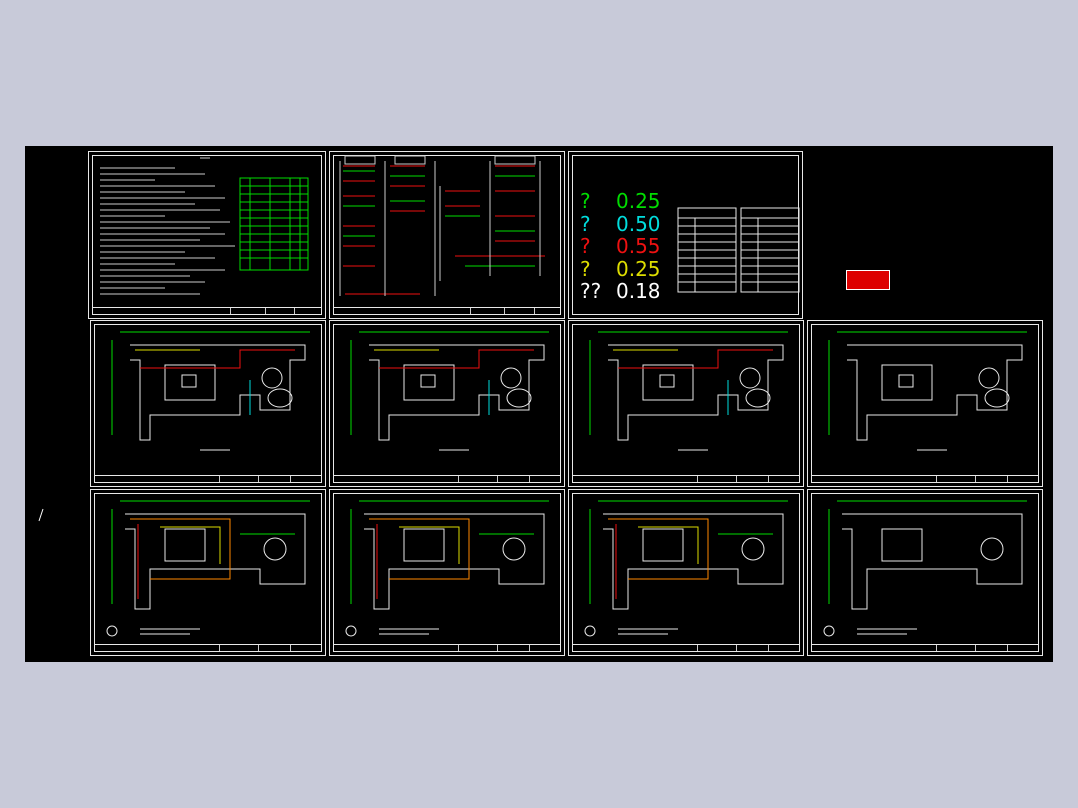 The image size is (1078, 808). What do you see at coordinates (738, 250) in the screenshot?
I see `legend-tables` at bounding box center [738, 250].